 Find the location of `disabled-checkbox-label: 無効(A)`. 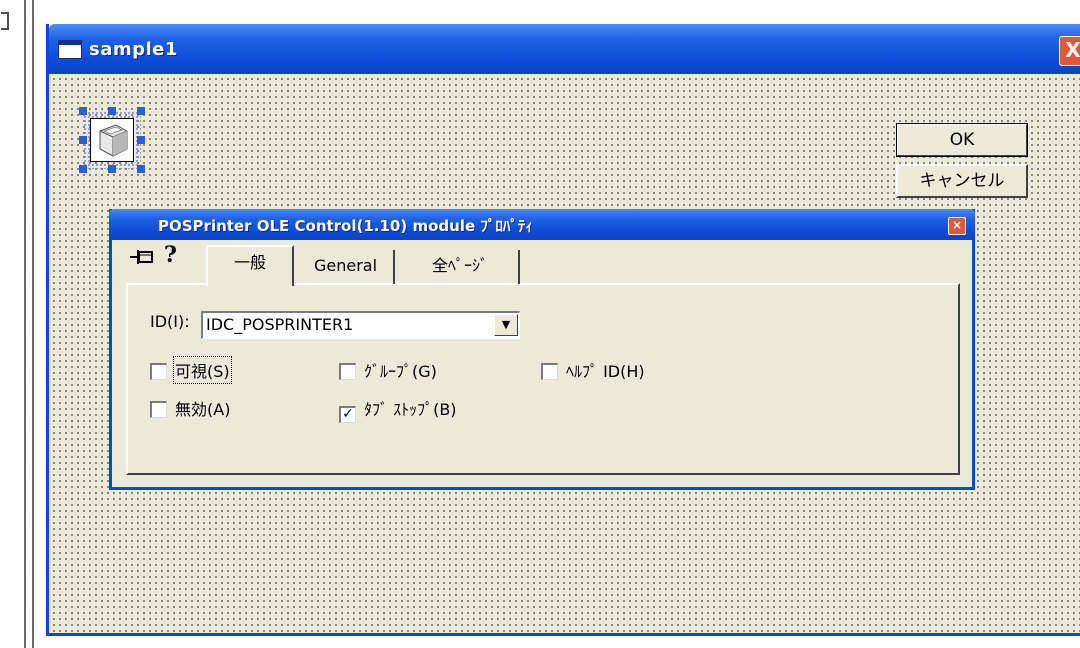

disabled-checkbox-label: 無効(A) is located at coordinates (203, 409).